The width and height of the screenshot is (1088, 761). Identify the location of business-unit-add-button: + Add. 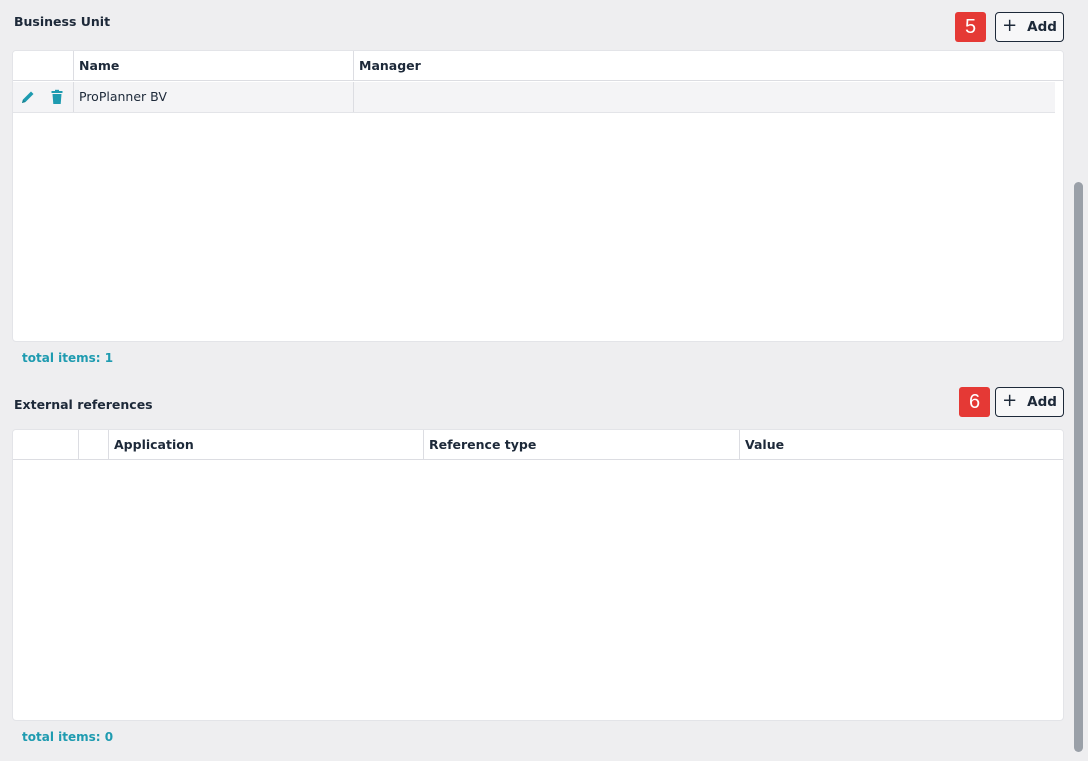
(1029, 27).